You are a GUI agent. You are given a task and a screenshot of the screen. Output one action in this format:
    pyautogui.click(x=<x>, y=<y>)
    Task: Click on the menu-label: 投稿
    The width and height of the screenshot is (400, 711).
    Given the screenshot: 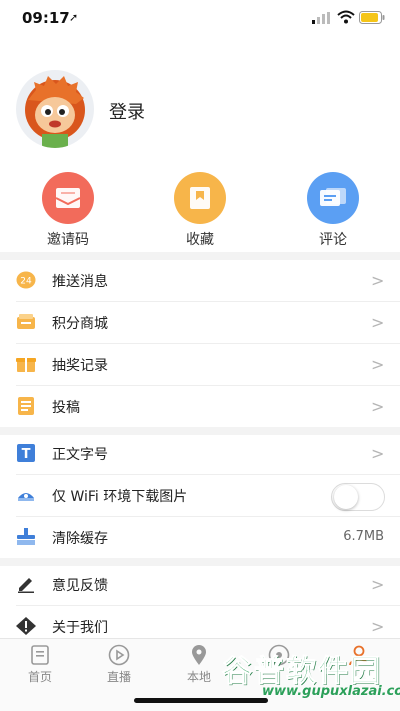 What is the action you would take?
    pyautogui.click(x=66, y=408)
    